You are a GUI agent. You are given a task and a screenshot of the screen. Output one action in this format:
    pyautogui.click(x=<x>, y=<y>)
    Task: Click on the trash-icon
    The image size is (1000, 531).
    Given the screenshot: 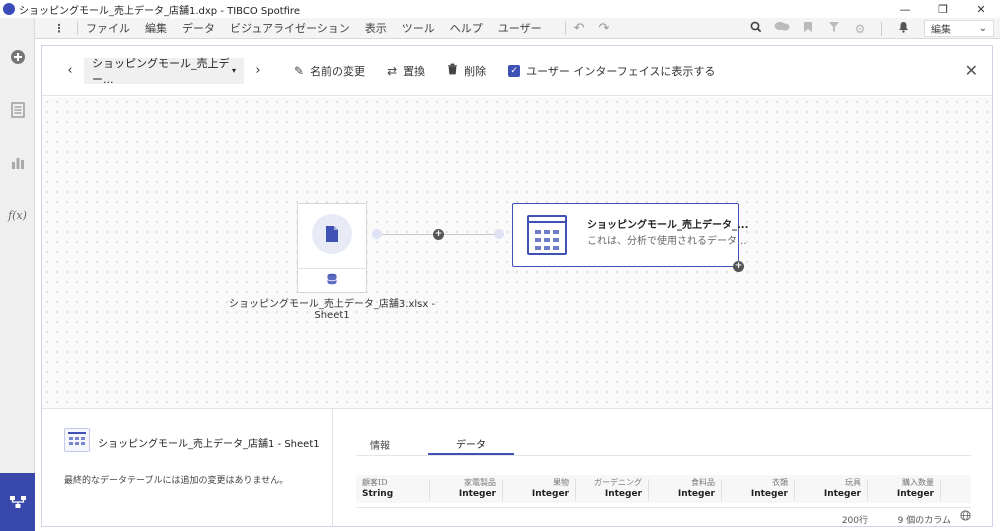 What is the action you would take?
    pyautogui.click(x=452, y=70)
    